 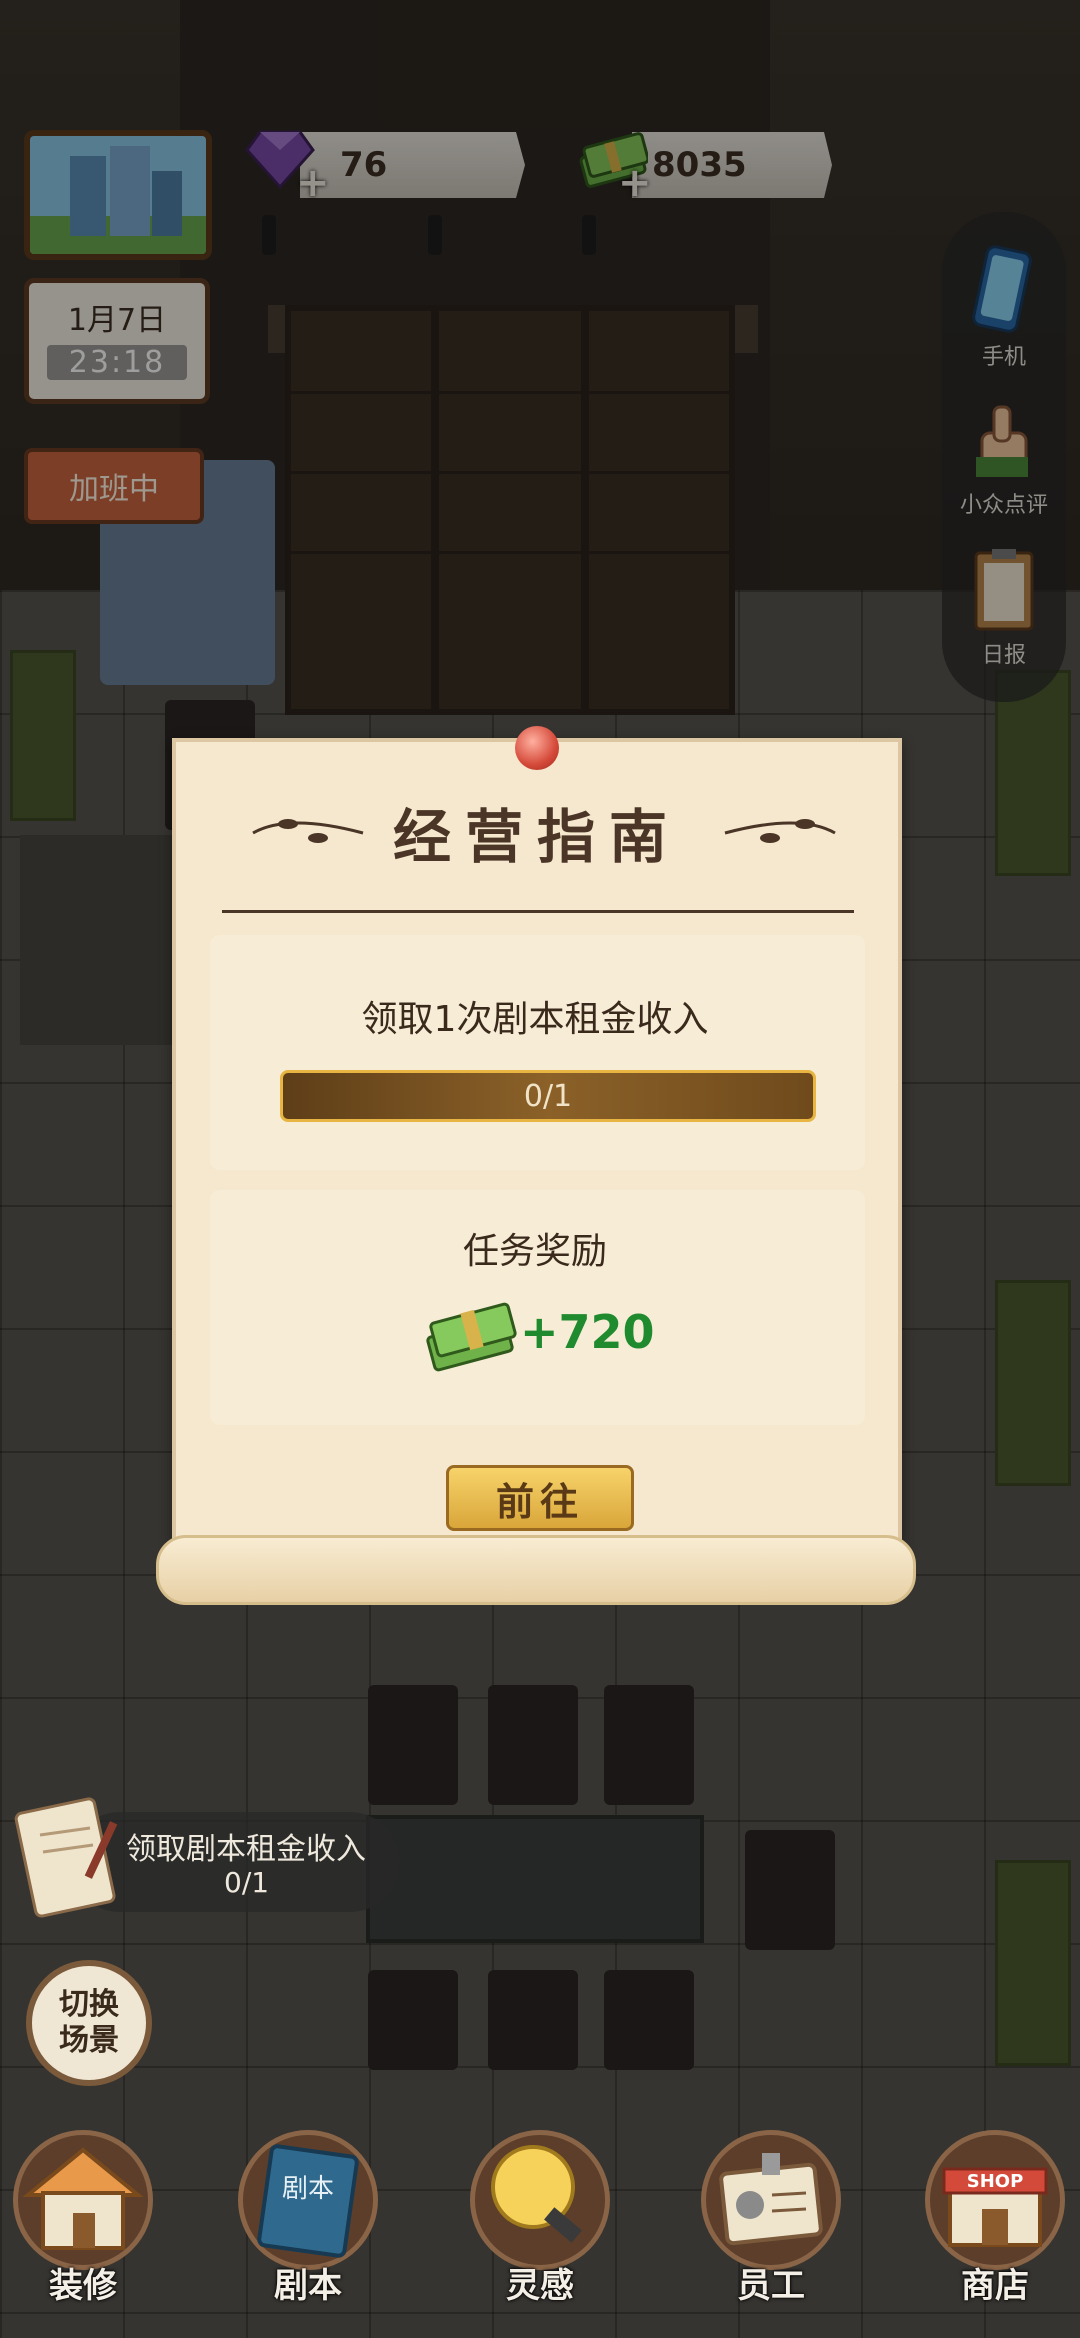 What do you see at coordinates (771, 2286) in the screenshot?
I see `nav-staff-label: 员工` at bounding box center [771, 2286].